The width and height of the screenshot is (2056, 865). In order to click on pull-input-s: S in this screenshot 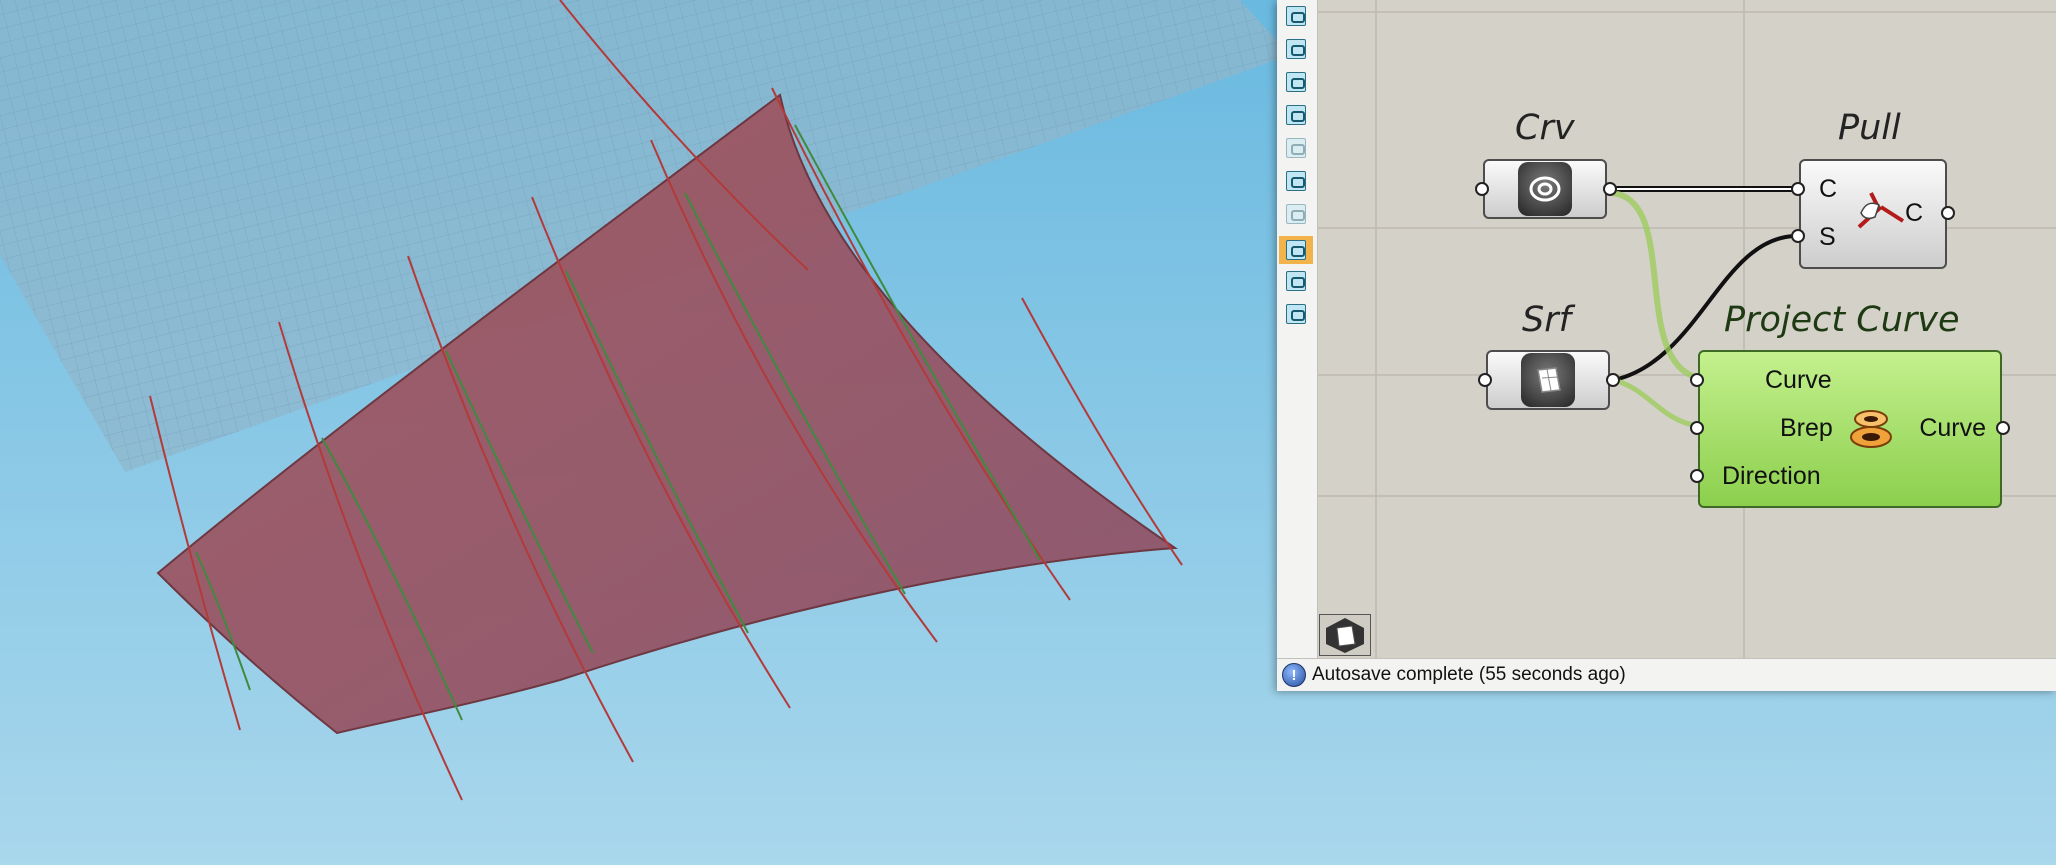, I will do `click(1827, 237)`.